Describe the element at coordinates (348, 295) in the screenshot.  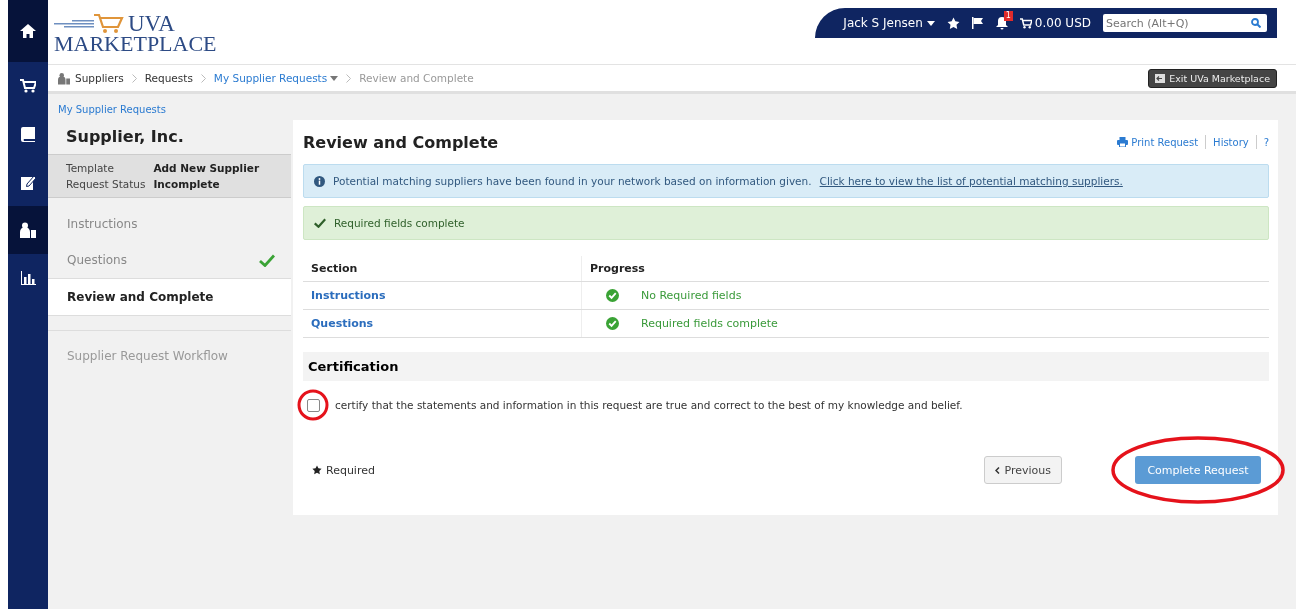
I see `section-link: Instructions` at that location.